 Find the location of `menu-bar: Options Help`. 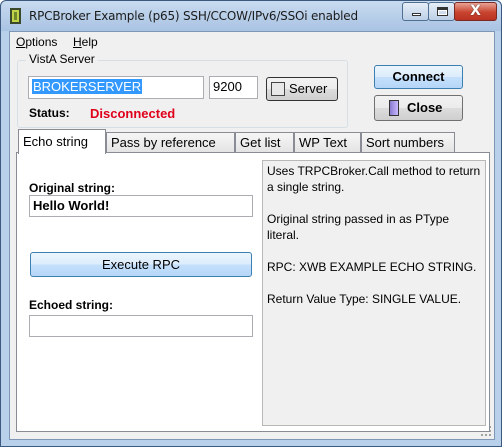

menu-bar: Options Help is located at coordinates (252, 41).